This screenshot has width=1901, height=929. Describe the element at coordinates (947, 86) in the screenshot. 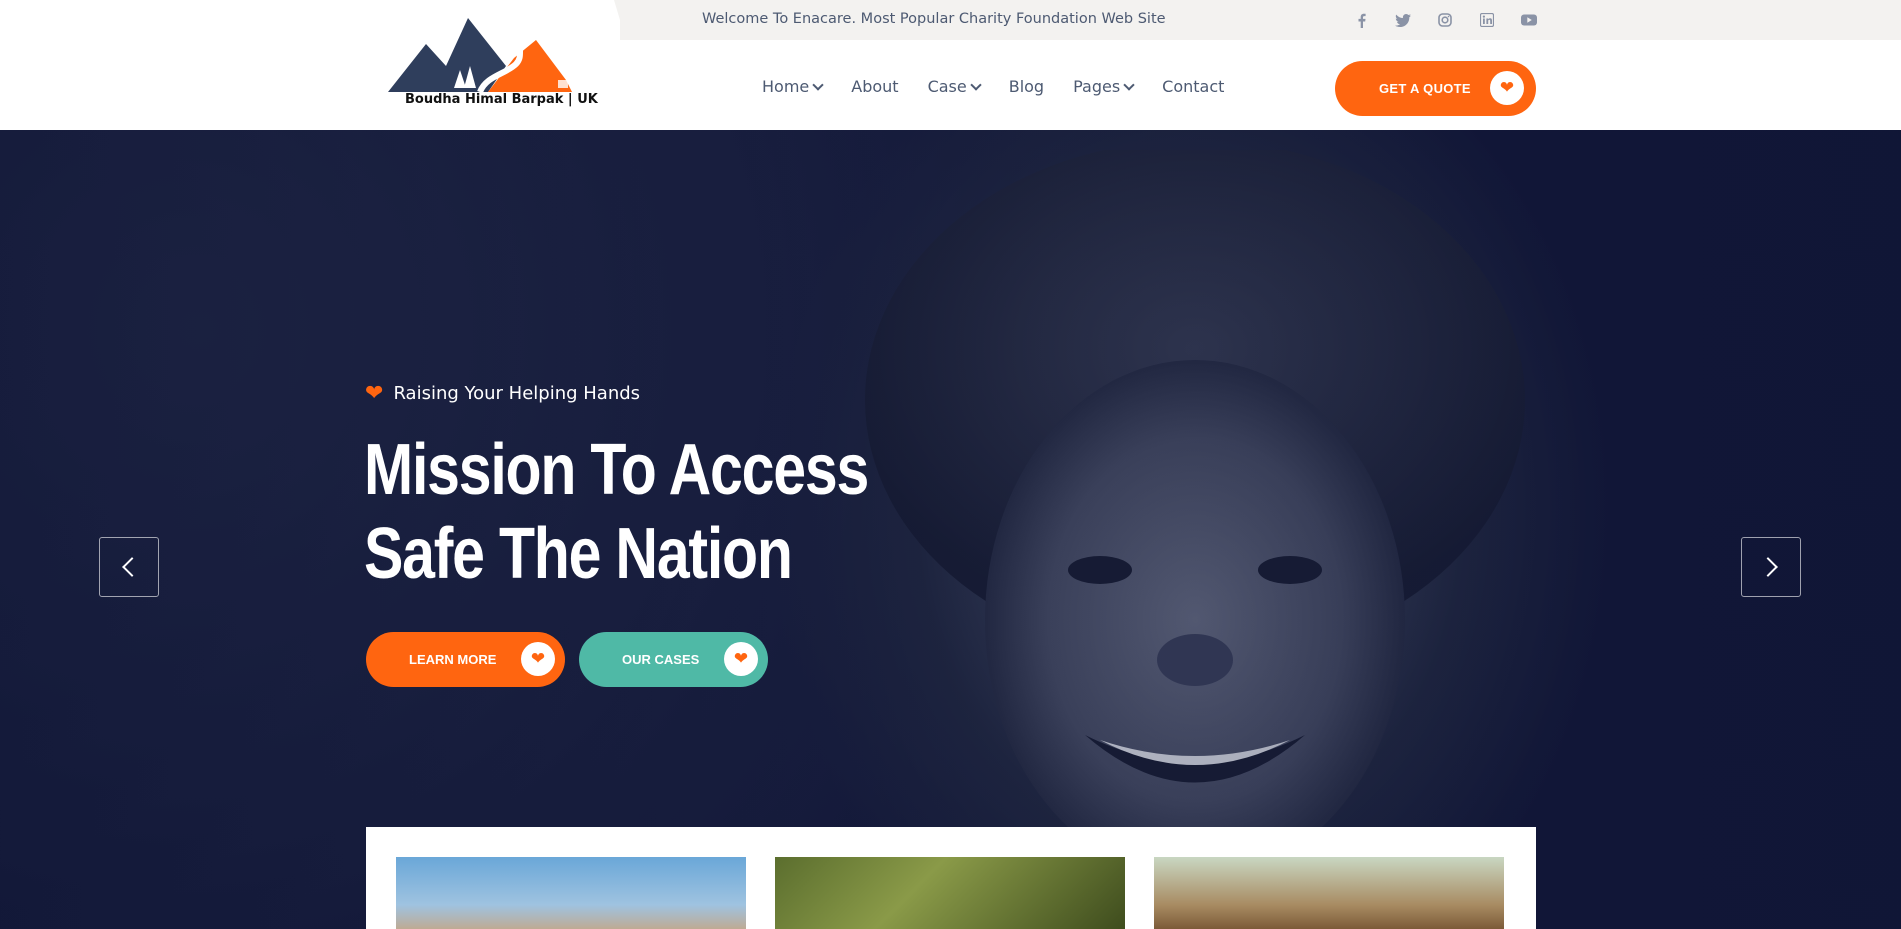

I see `nav-case-label: Case` at that location.